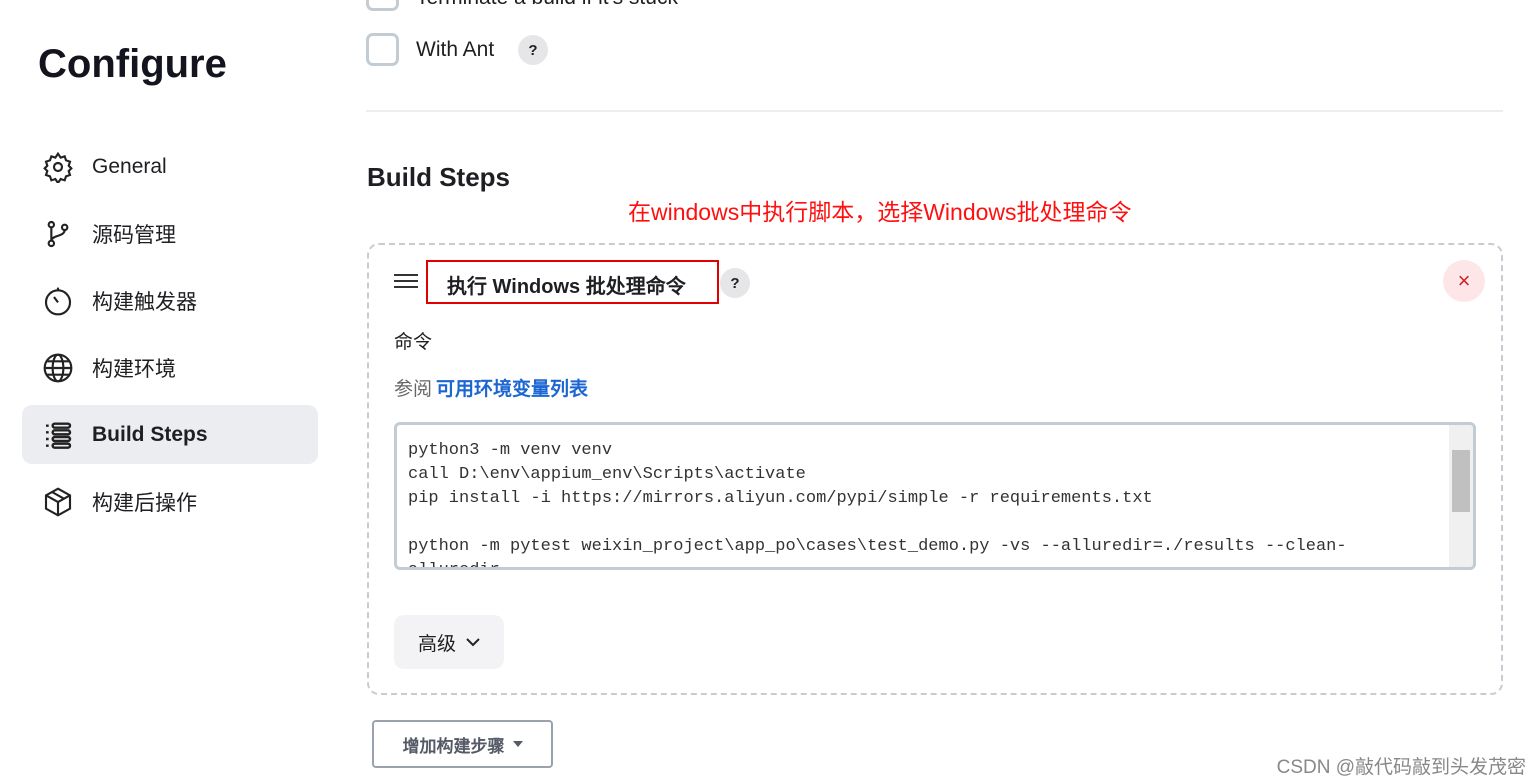  What do you see at coordinates (566, 287) in the screenshot?
I see `step-title: 执行 Windows 批处理命令` at bounding box center [566, 287].